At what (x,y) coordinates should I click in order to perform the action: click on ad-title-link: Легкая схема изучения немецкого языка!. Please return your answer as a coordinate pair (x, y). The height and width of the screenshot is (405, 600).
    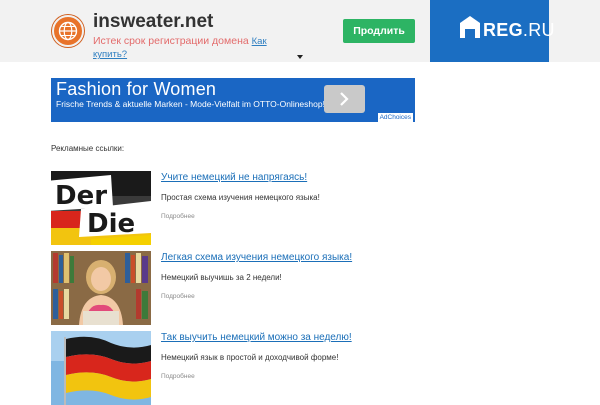
    Looking at the image, I should click on (256, 257).